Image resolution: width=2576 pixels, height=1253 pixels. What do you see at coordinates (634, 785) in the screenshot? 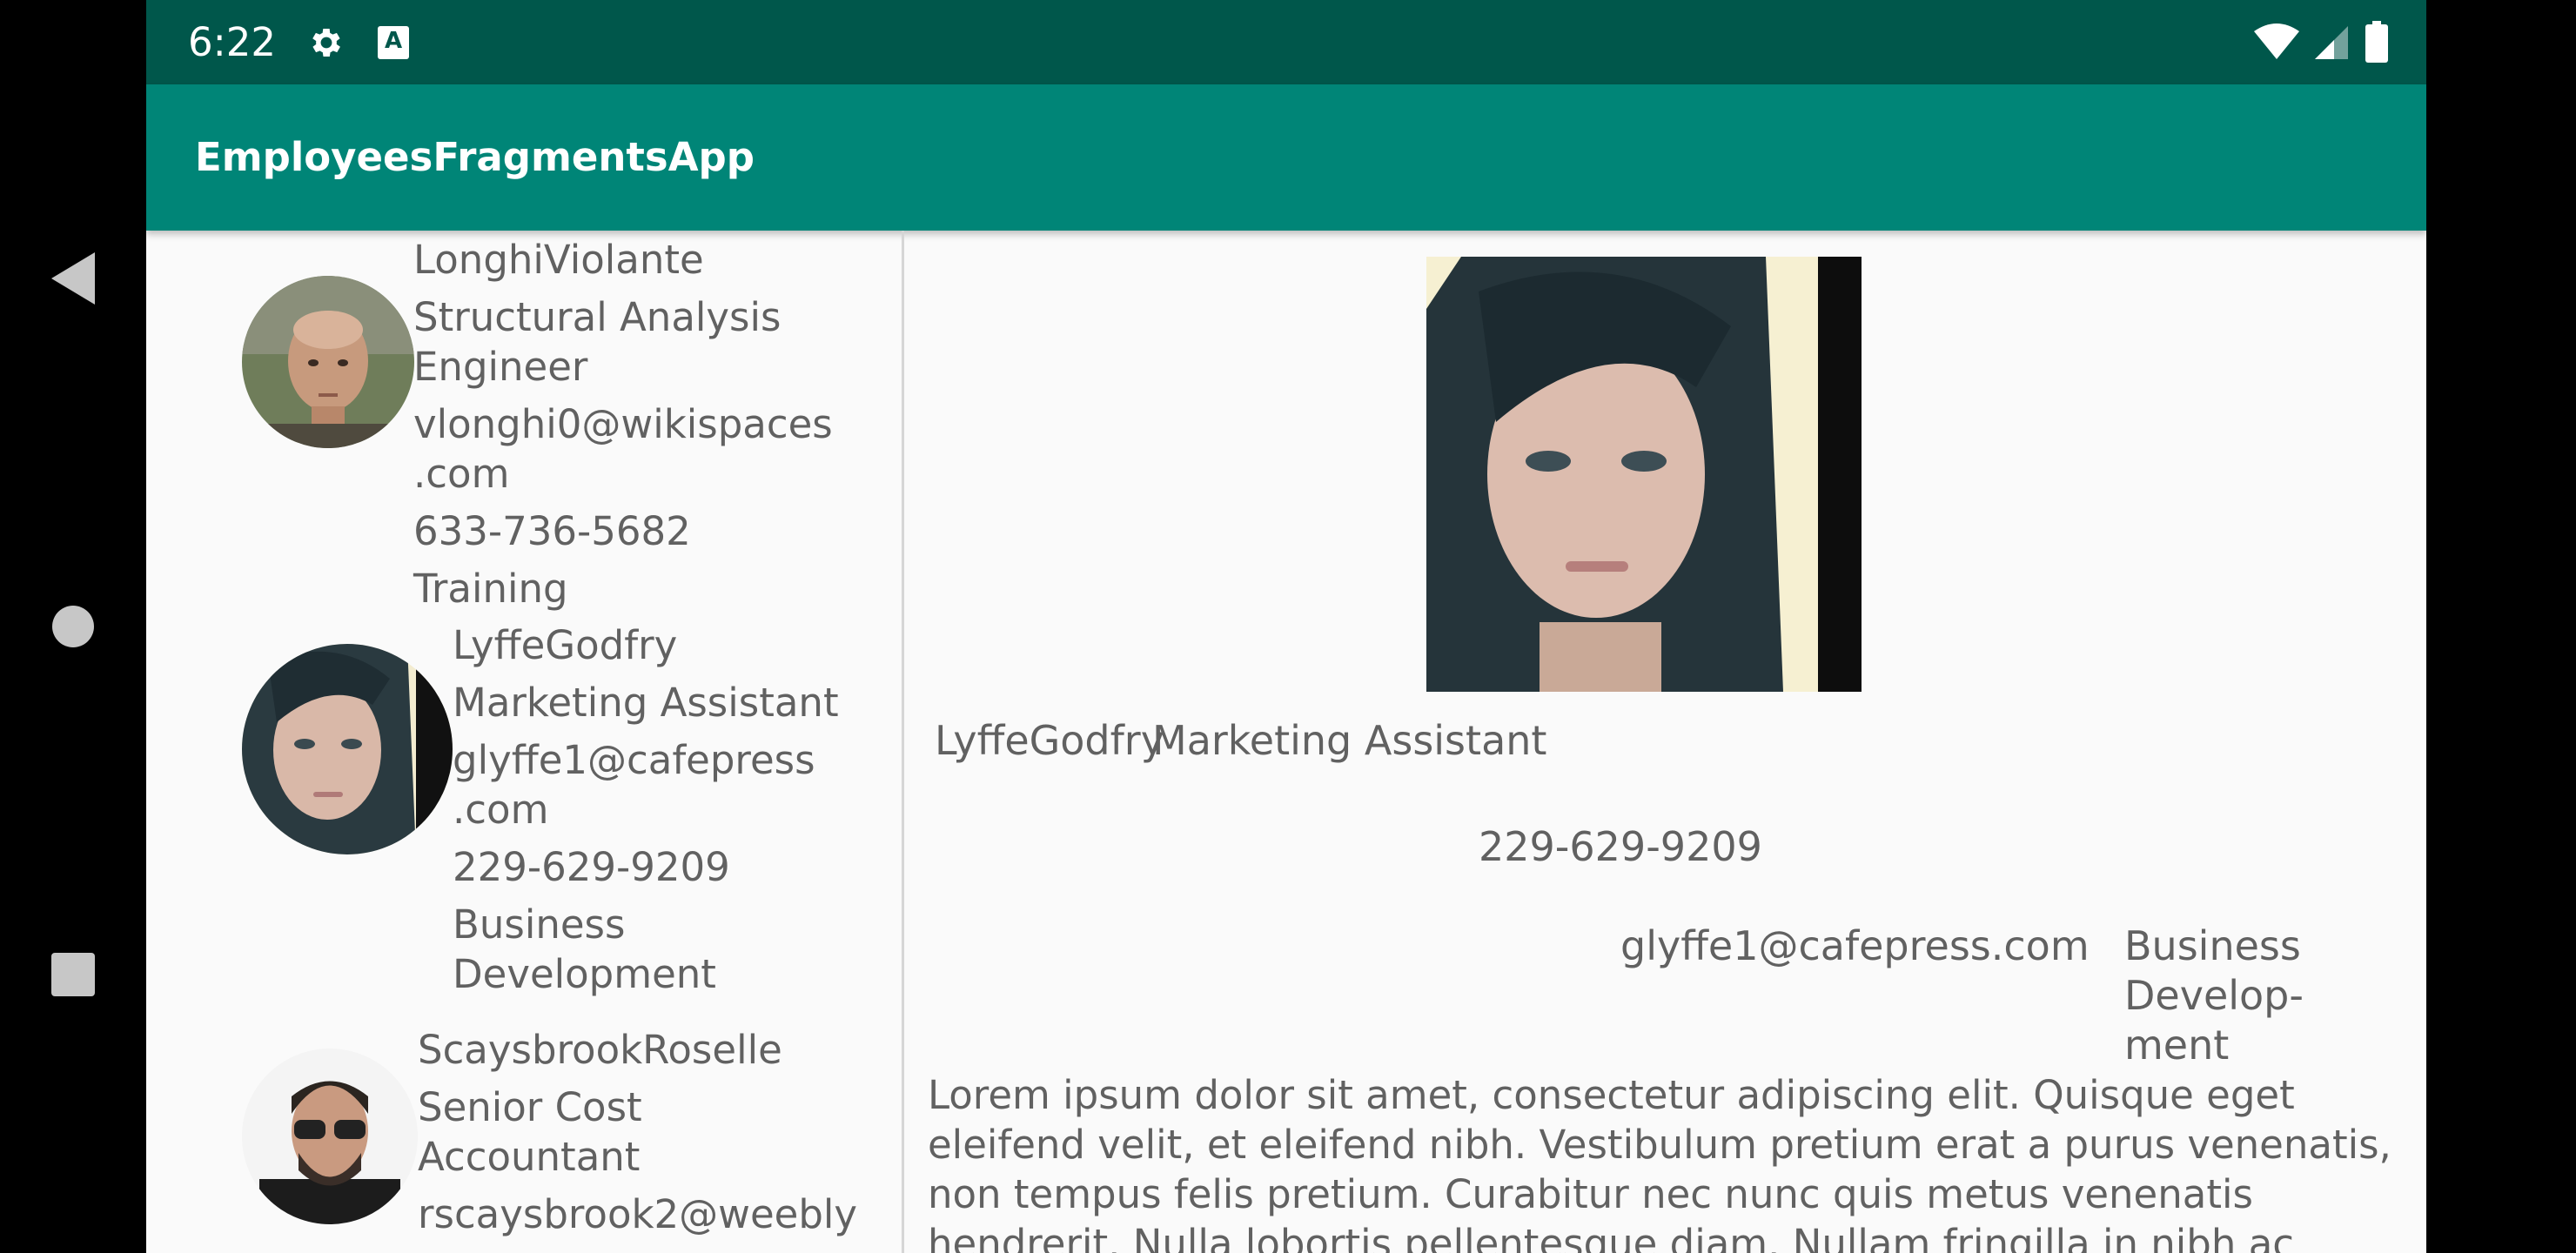
I see `employee-email: glyffe1@cafepress .com` at bounding box center [634, 785].